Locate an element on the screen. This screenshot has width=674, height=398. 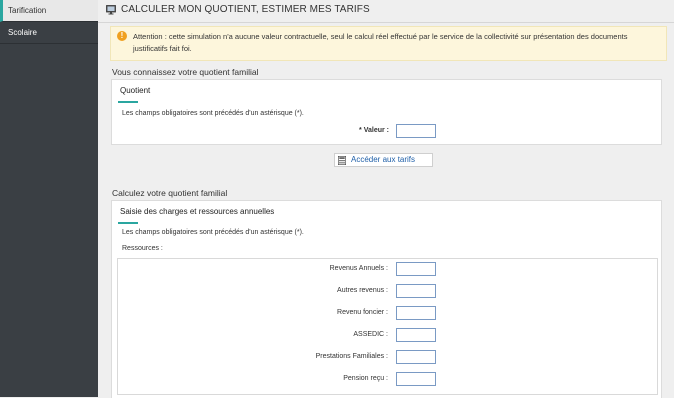
calc-quotient-heading: Calculez votre quotient familial is located at coordinates (170, 193).